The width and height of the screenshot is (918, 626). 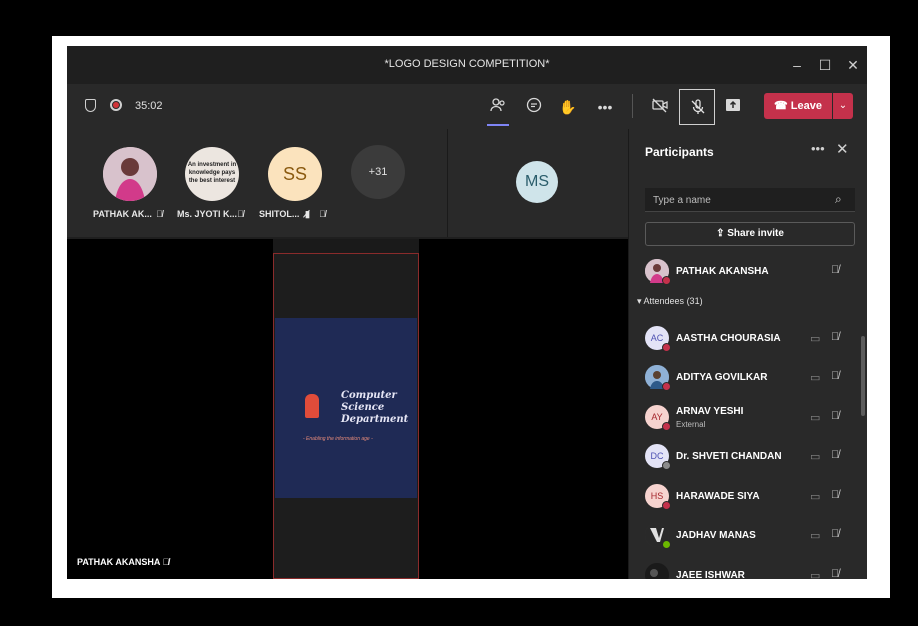 I want to click on more-participants-button: +31, so click(x=378, y=172).